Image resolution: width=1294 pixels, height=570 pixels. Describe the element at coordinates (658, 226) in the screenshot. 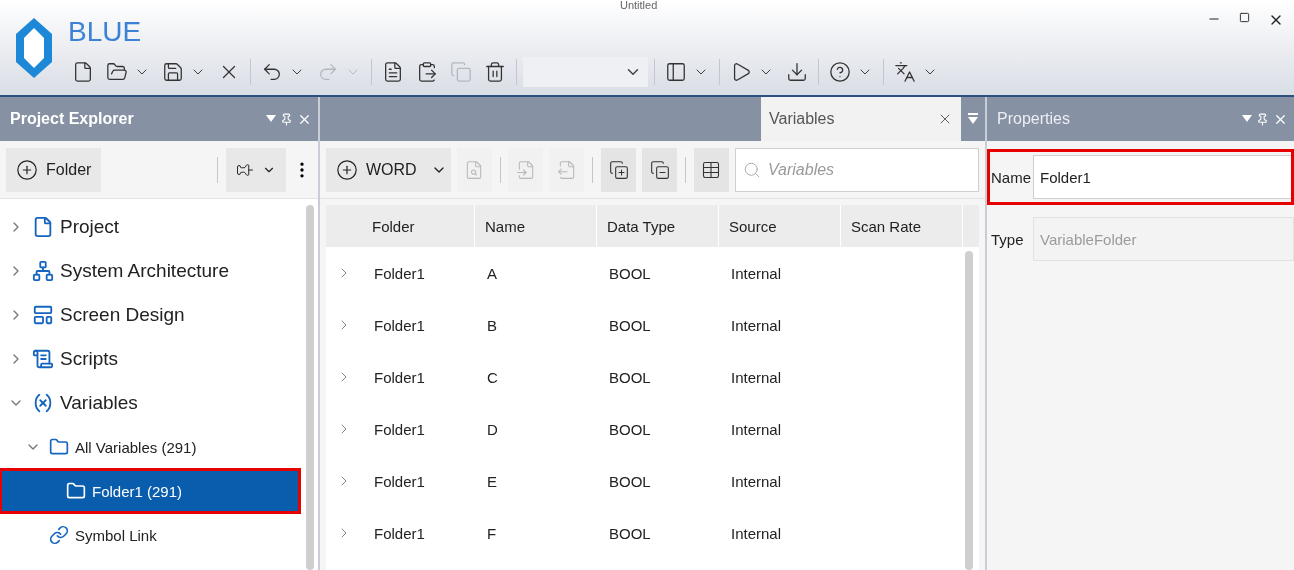

I see `column-header: Data Type` at that location.